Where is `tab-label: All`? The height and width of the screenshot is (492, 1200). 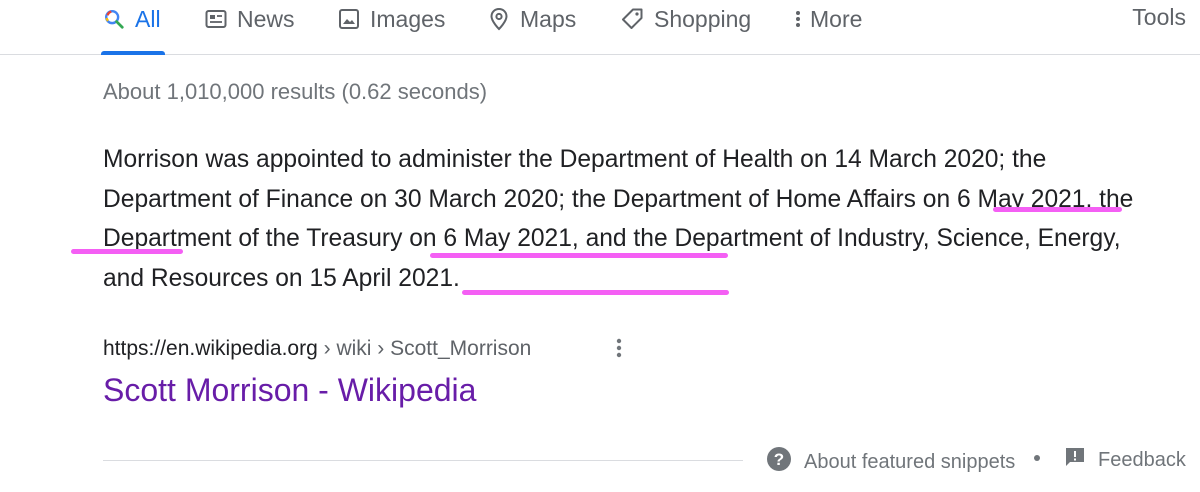 tab-label: All is located at coordinates (148, 18).